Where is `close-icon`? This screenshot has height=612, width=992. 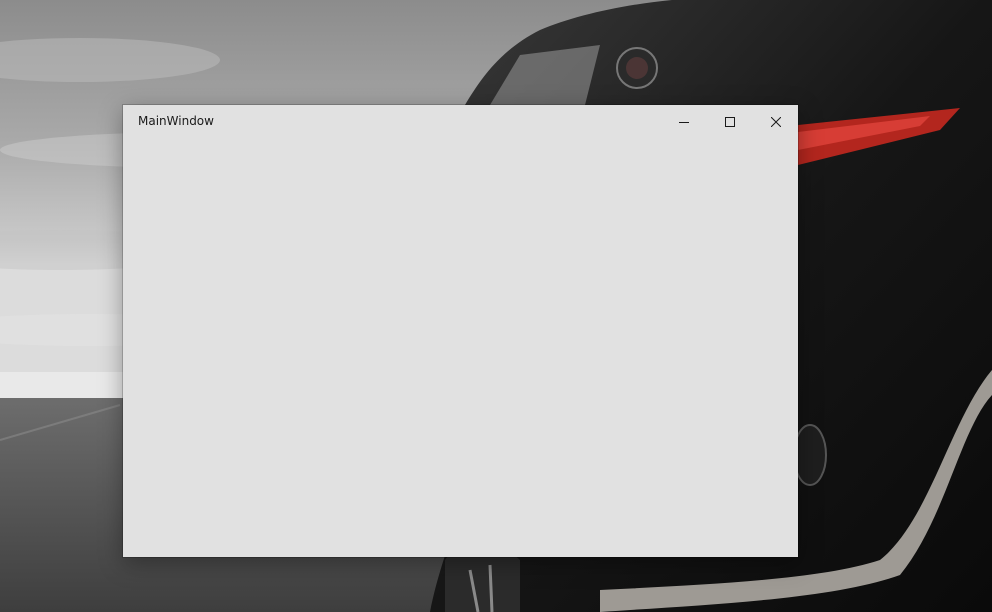 close-icon is located at coordinates (776, 121).